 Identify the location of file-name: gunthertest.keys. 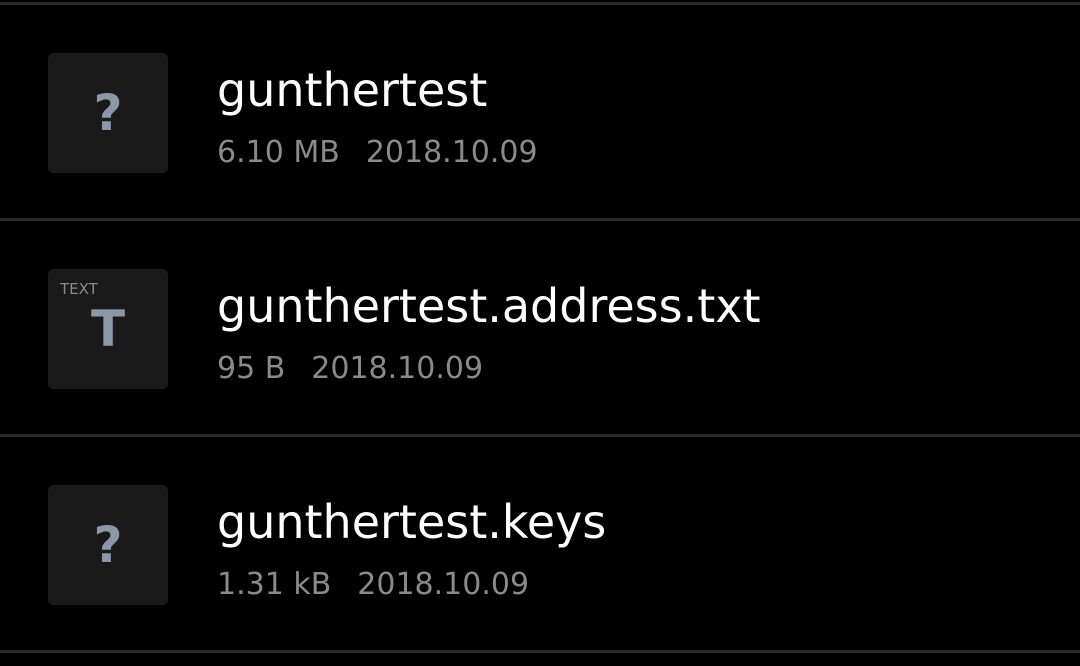
(412, 522).